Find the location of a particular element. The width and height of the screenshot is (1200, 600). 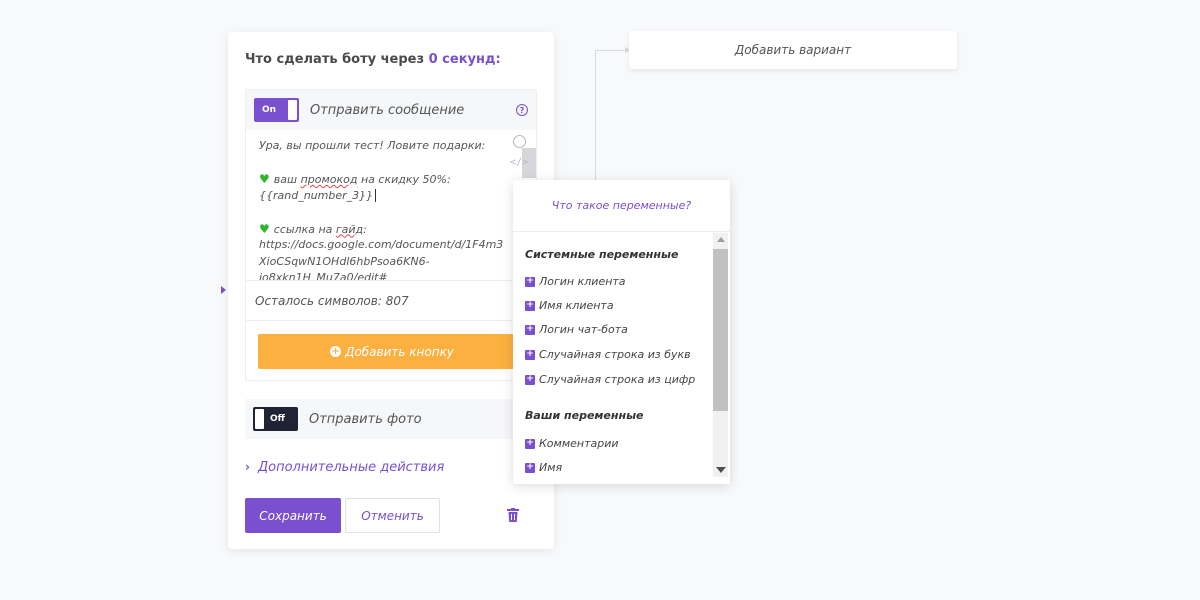

help-icon: ? is located at coordinates (522, 110).